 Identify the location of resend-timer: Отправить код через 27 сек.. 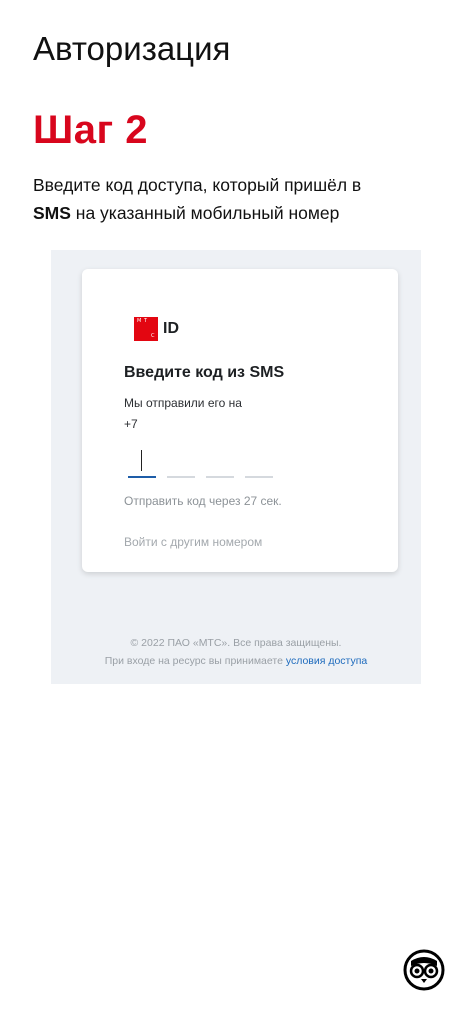
(203, 501).